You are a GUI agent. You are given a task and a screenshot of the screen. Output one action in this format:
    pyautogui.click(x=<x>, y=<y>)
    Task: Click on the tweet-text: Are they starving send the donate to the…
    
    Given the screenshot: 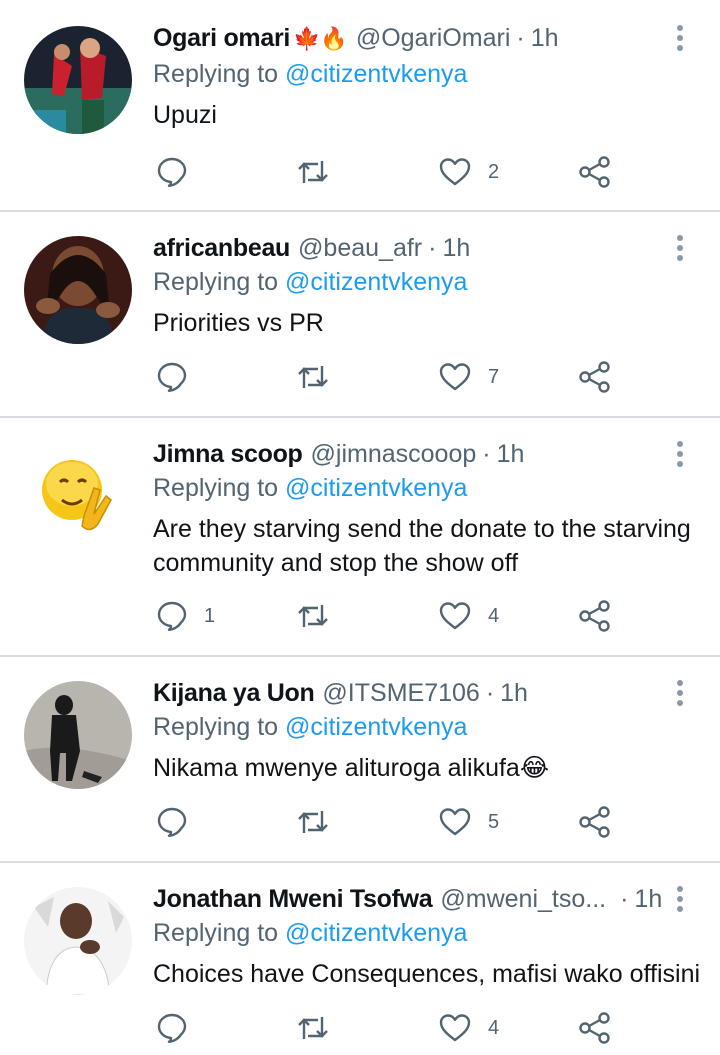 What is the action you would take?
    pyautogui.click(x=422, y=546)
    